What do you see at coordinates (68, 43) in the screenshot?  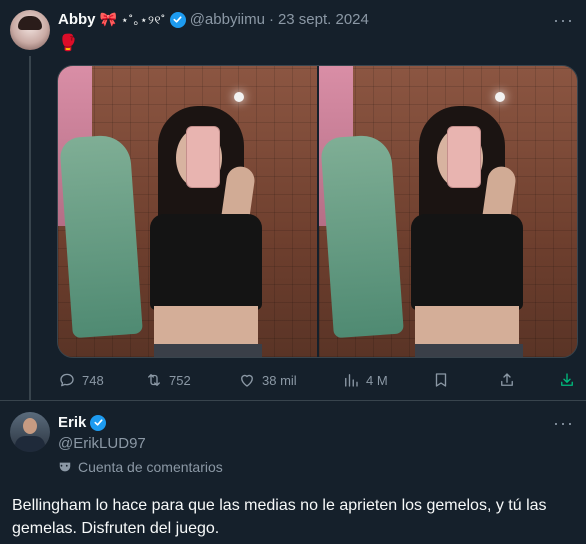 I see `tweet-text: 🥊` at bounding box center [68, 43].